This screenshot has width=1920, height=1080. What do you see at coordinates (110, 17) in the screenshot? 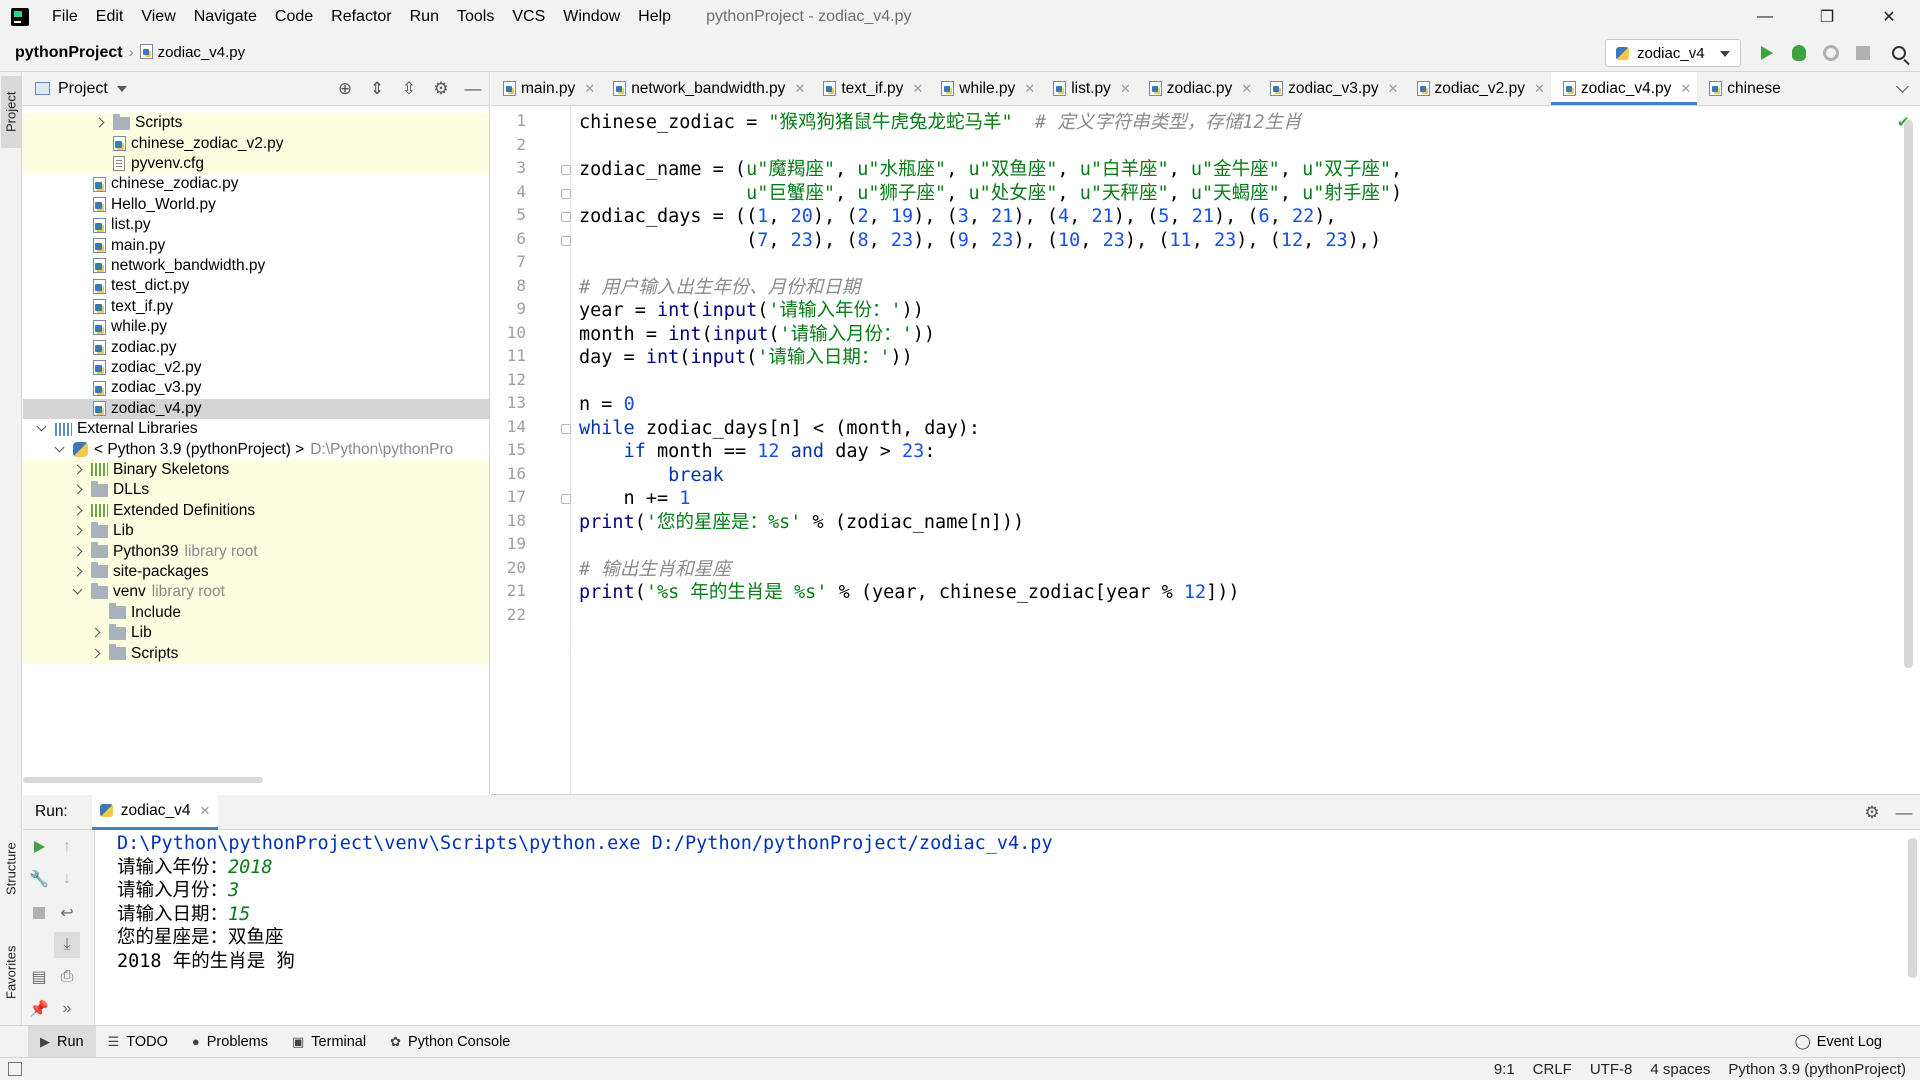
I see `menu-edit: Edit` at bounding box center [110, 17].